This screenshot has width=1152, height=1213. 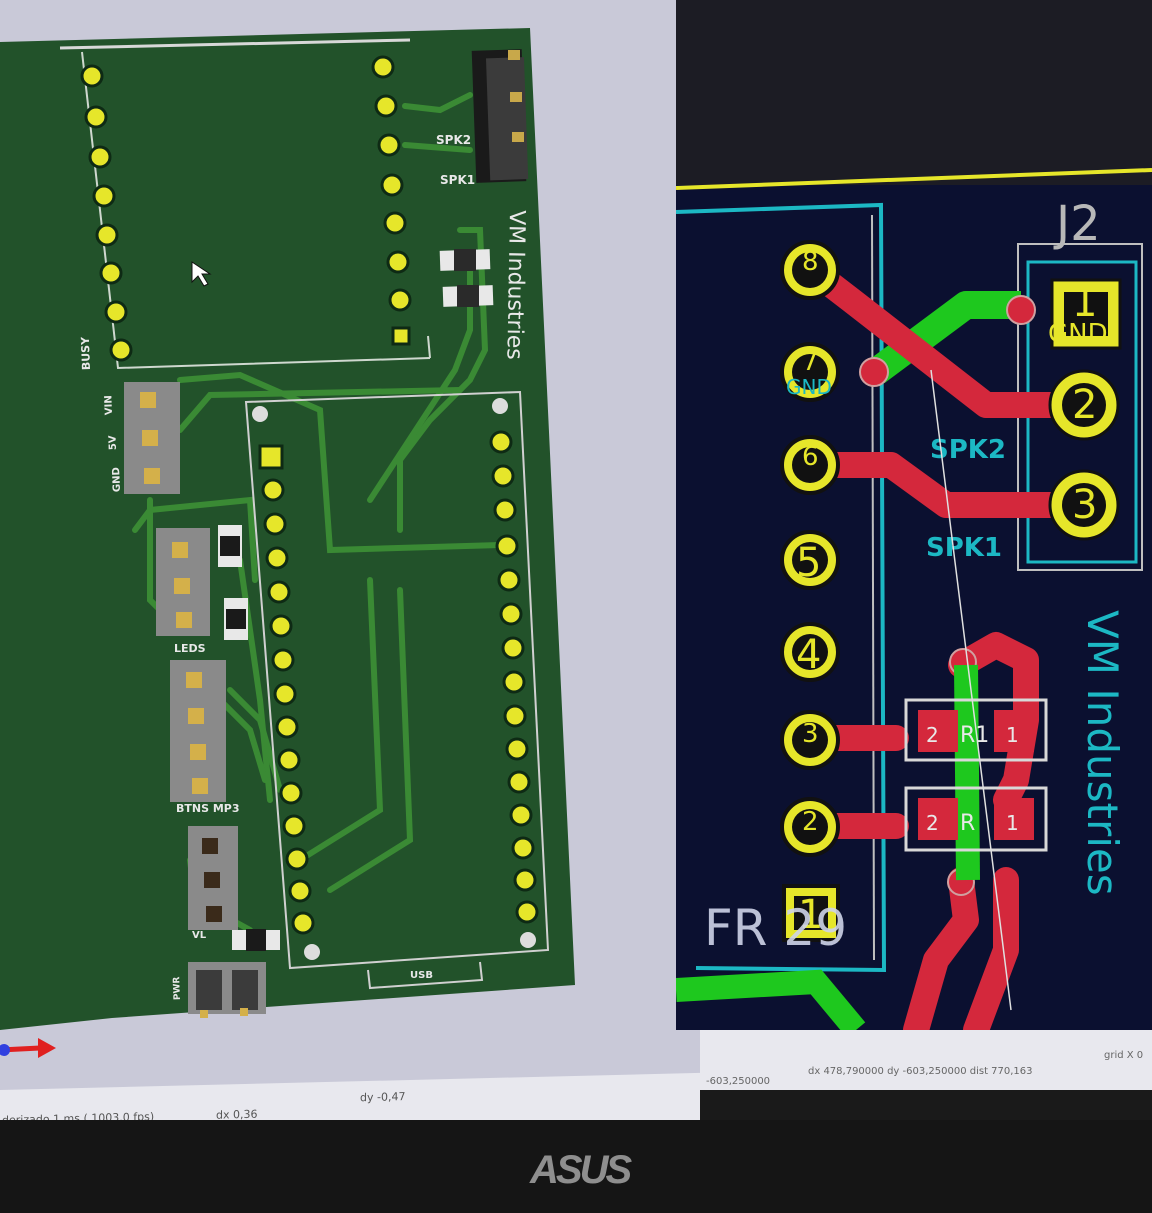 I want to click on module-silk-fragment: FR 29, so click(x=775, y=928).